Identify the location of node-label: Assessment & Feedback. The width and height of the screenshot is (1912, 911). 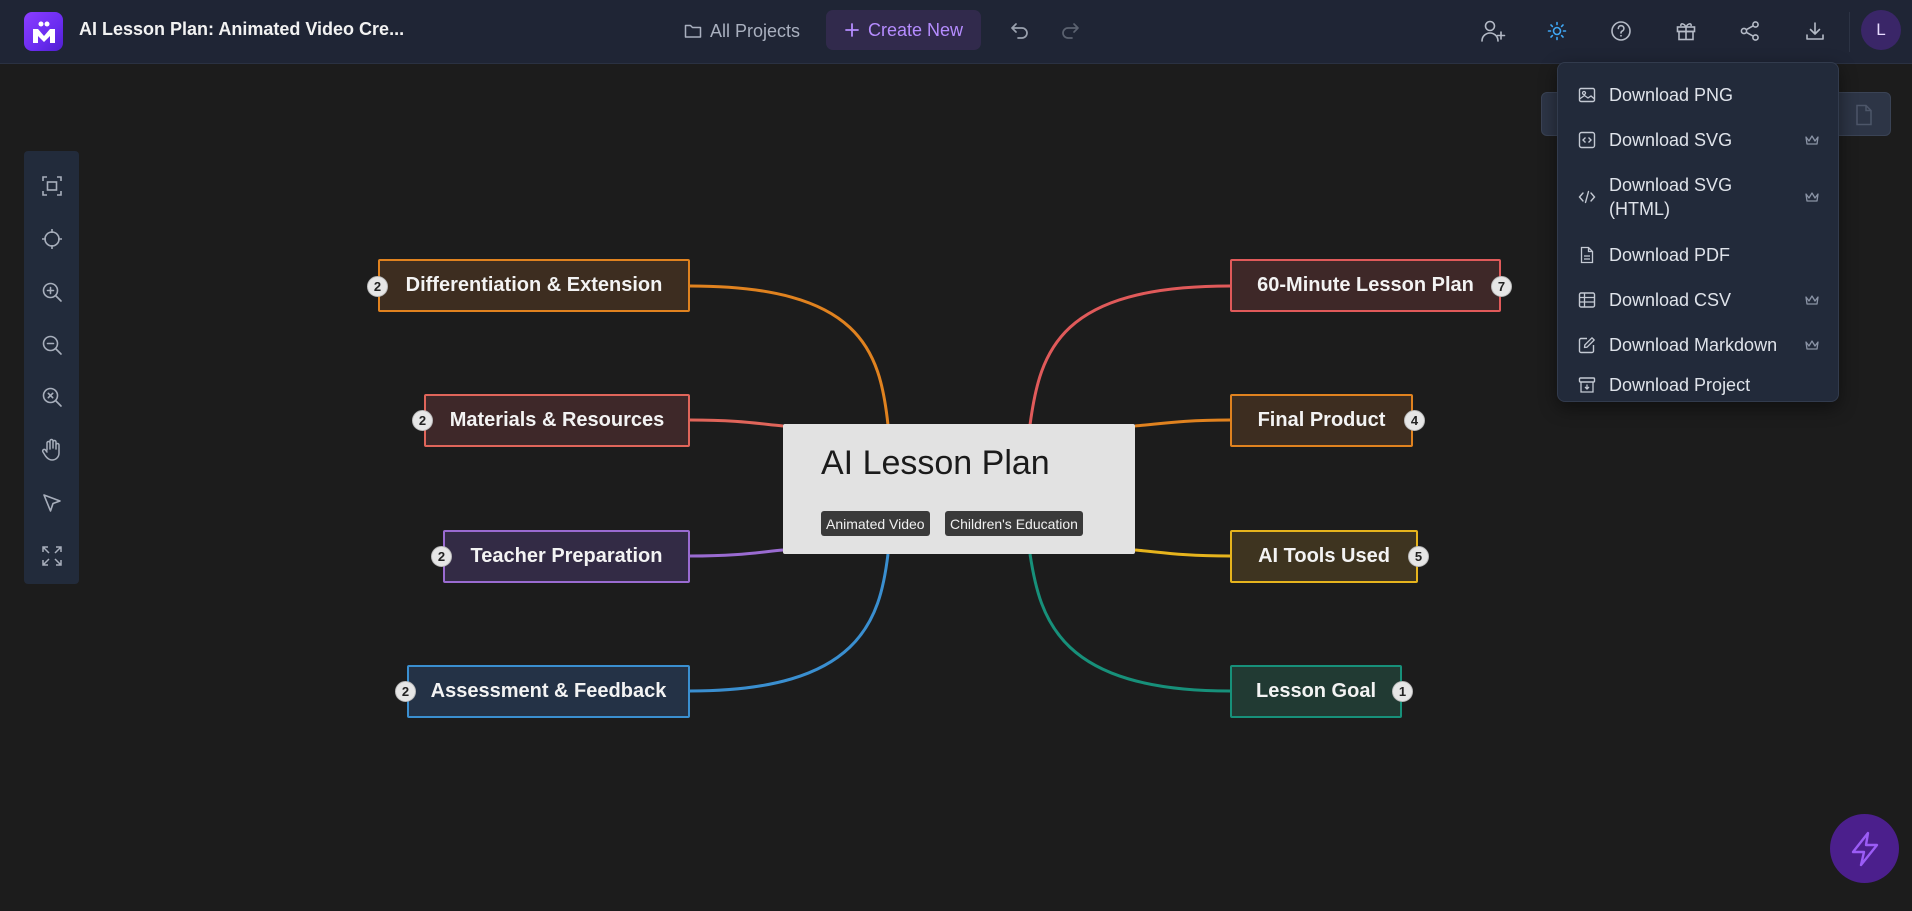
(548, 691).